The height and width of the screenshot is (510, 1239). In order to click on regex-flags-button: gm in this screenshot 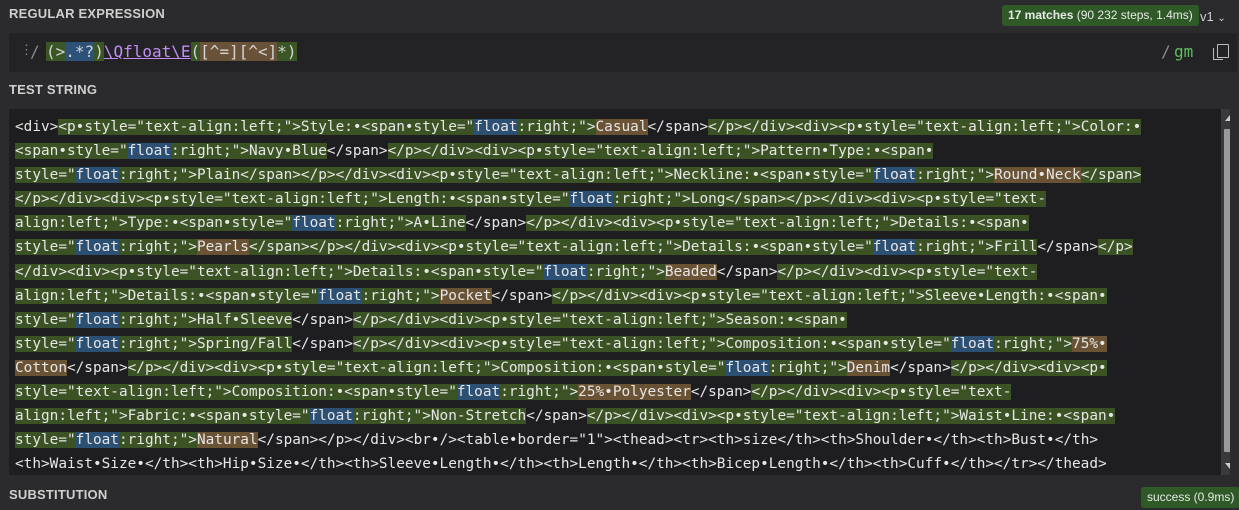, I will do `click(1183, 51)`.